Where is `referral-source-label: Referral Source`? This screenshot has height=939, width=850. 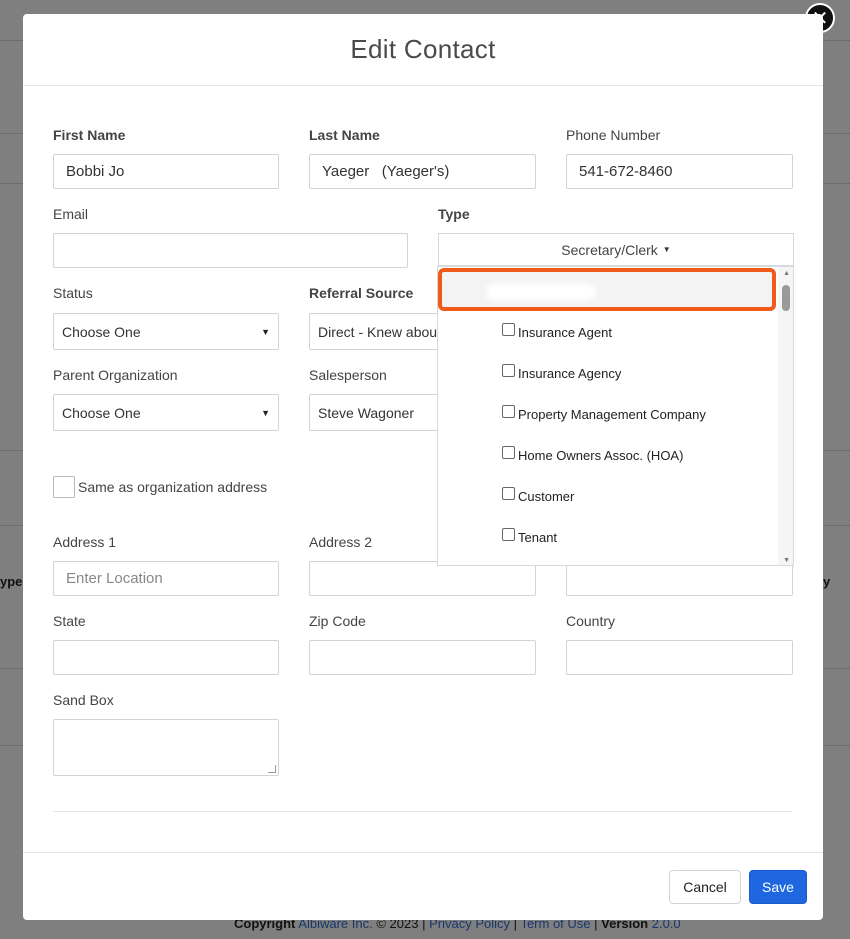 referral-source-label: Referral Source is located at coordinates (361, 293).